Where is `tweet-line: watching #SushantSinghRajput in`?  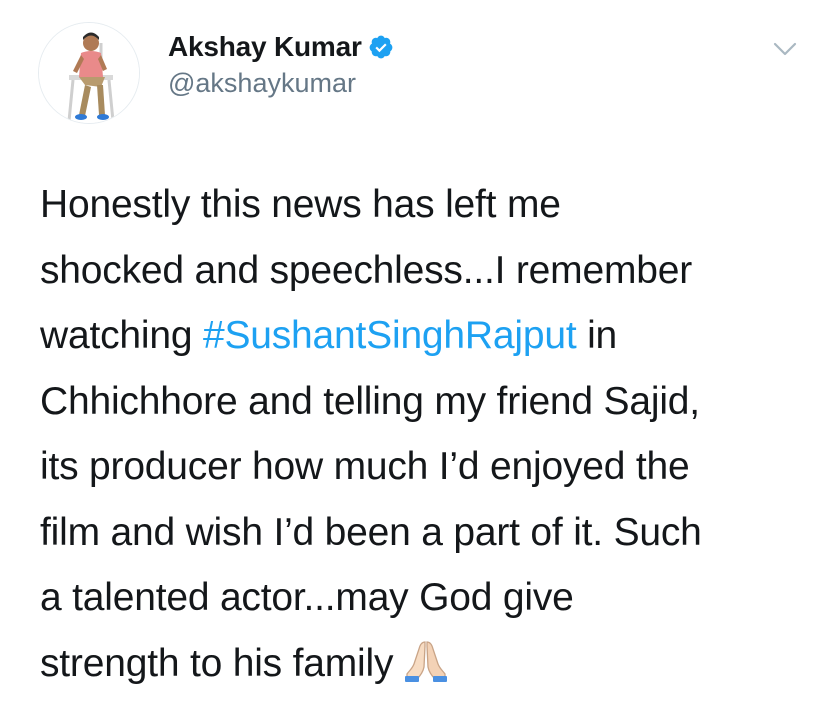 tweet-line: watching #SushantSinghRajput in is located at coordinates (420, 336).